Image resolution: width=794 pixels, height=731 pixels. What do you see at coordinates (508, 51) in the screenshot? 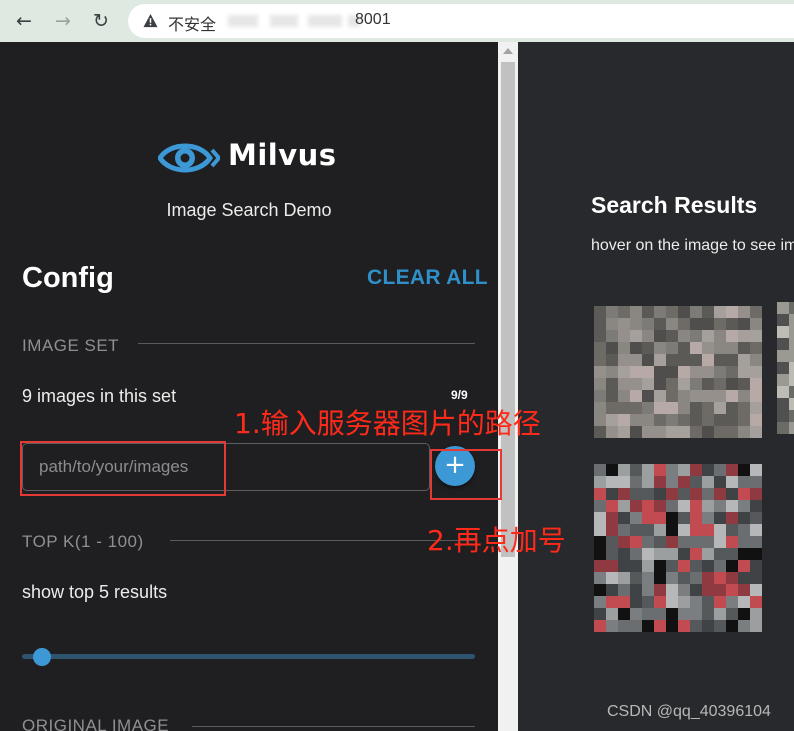
I see `scroll-up-arrow-icon` at bounding box center [508, 51].